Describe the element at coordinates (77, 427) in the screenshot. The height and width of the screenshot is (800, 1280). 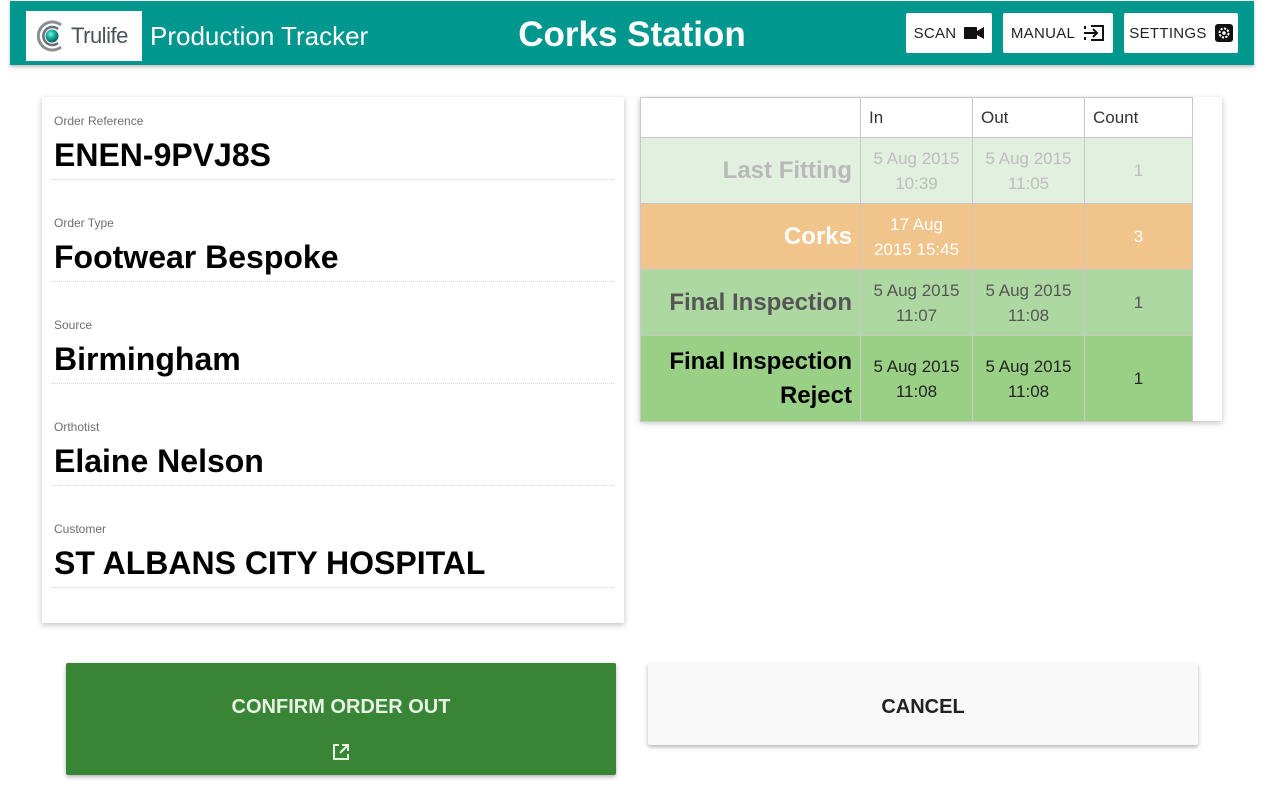
I see `field-label: Orthotist` at that location.